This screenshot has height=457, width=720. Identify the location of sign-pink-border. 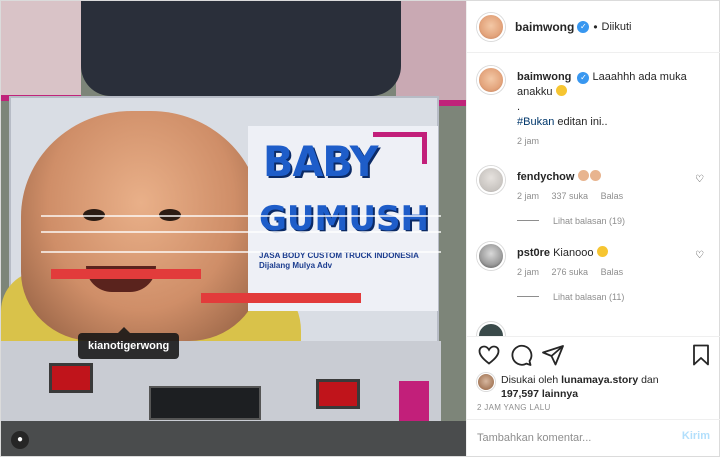
(400, 148).